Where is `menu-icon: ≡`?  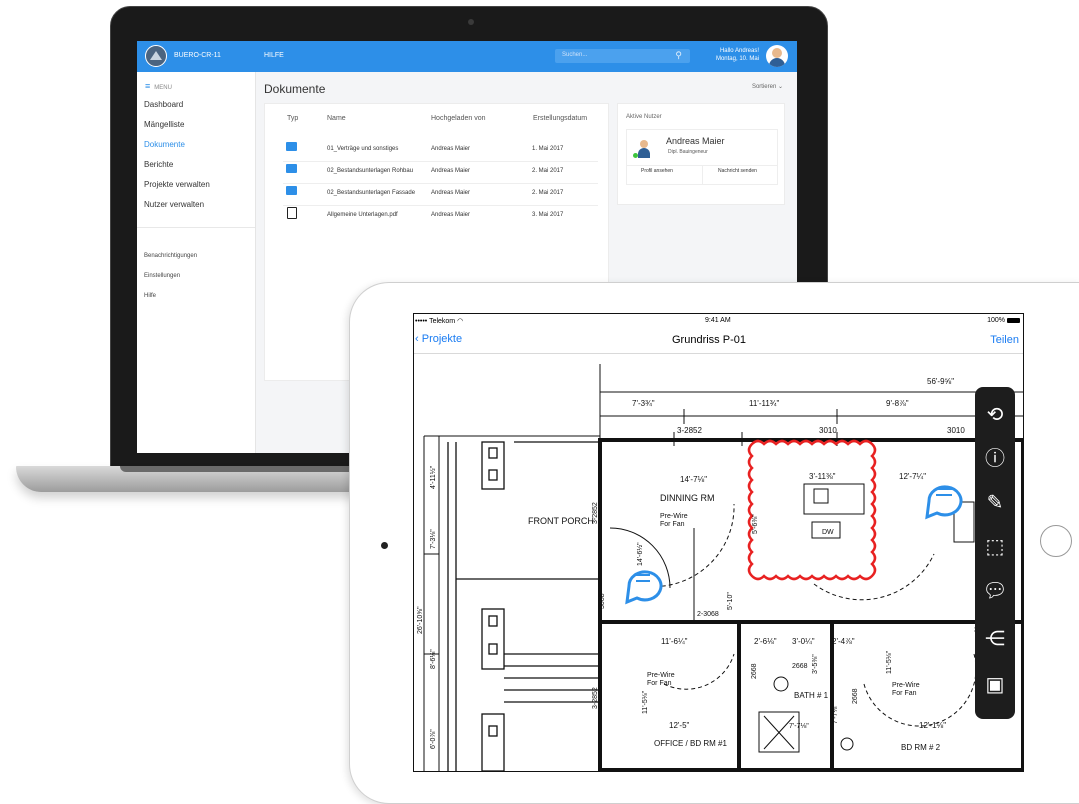
menu-icon: ≡ is located at coordinates (148, 86).